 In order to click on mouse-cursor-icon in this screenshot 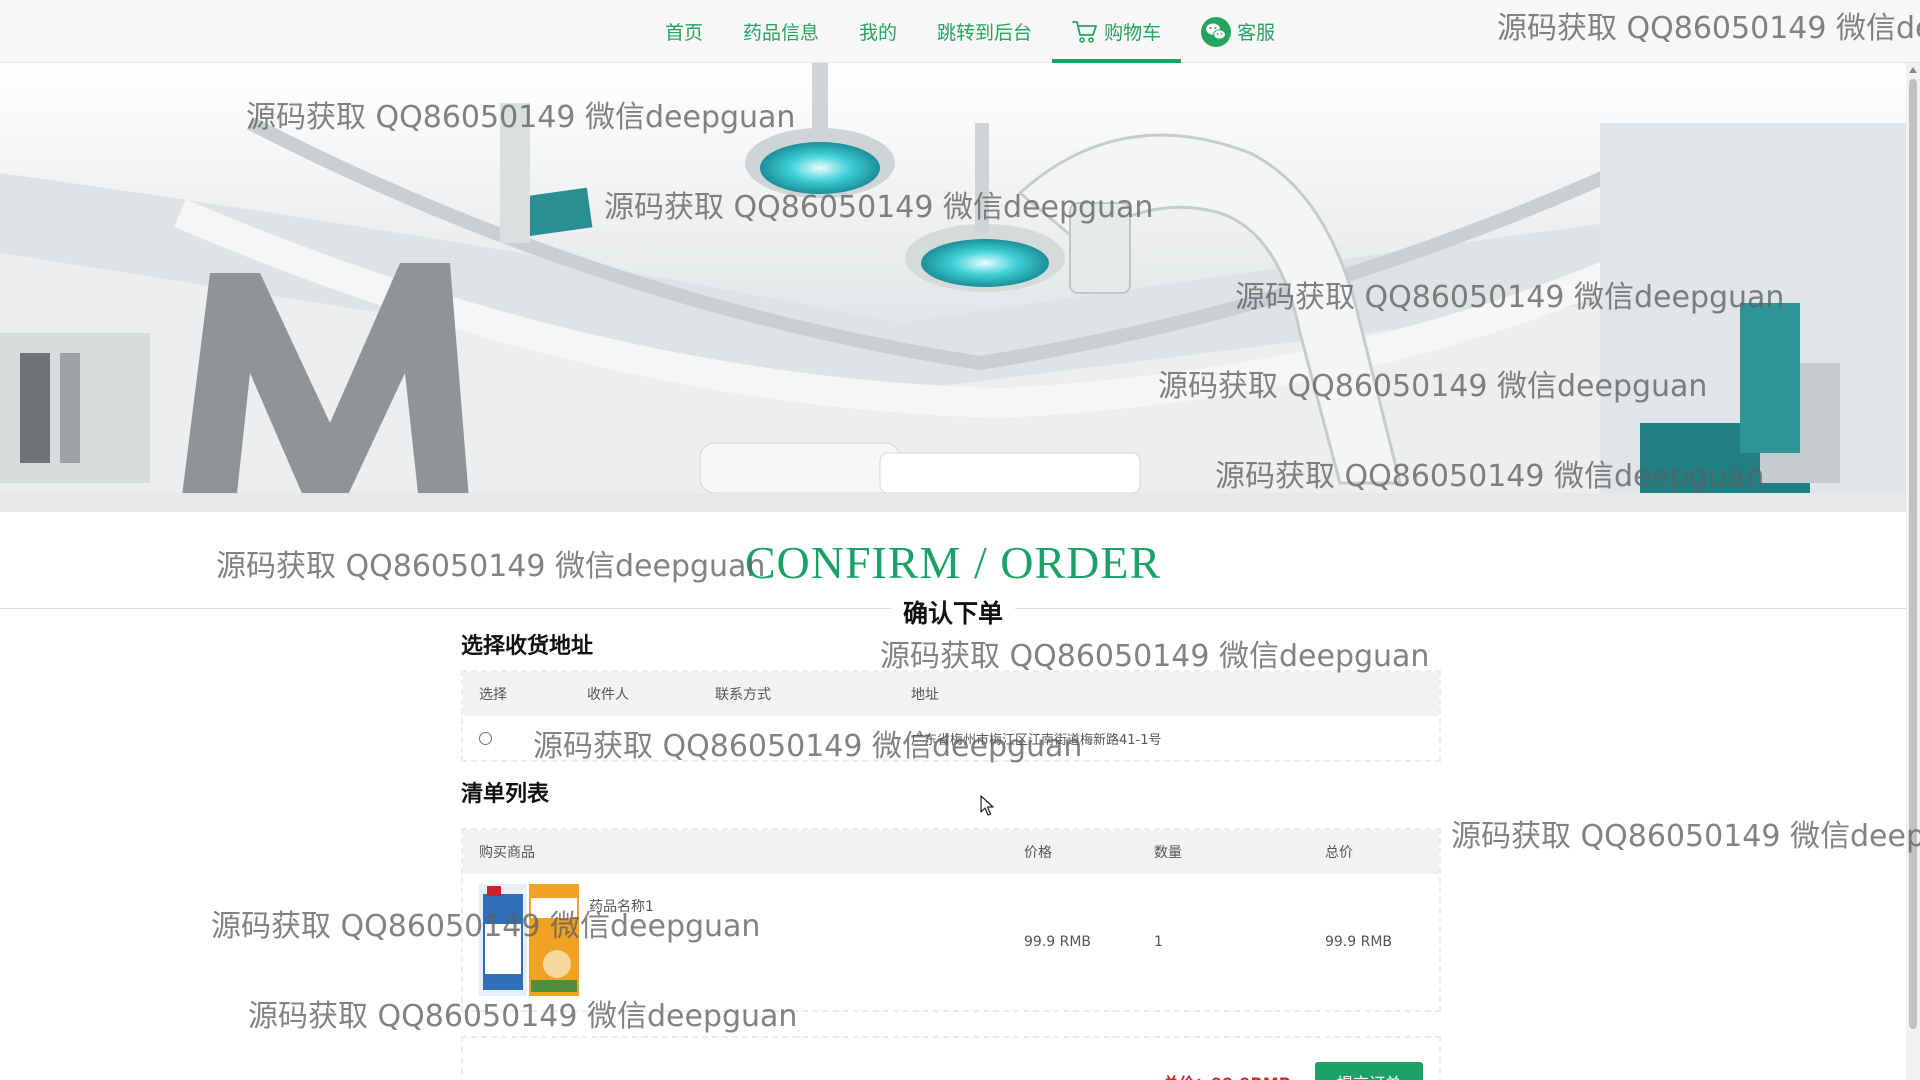, I will do `click(987, 808)`.